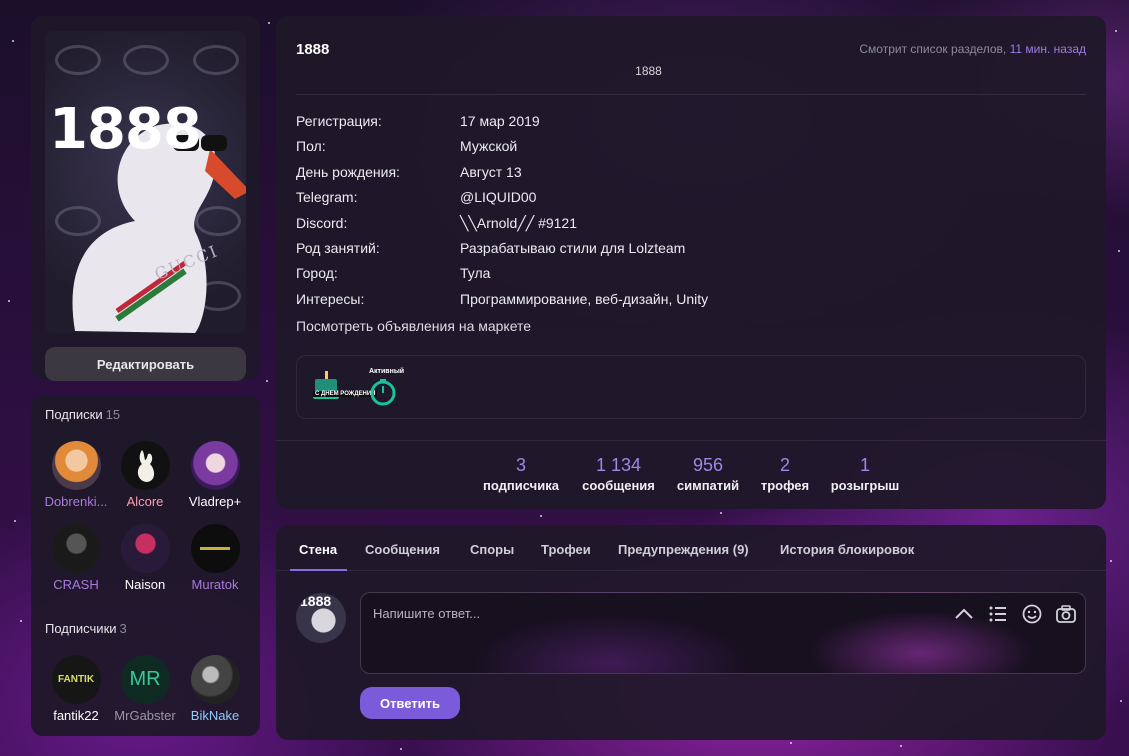  I want to click on user-name: Alcore, so click(145, 501).